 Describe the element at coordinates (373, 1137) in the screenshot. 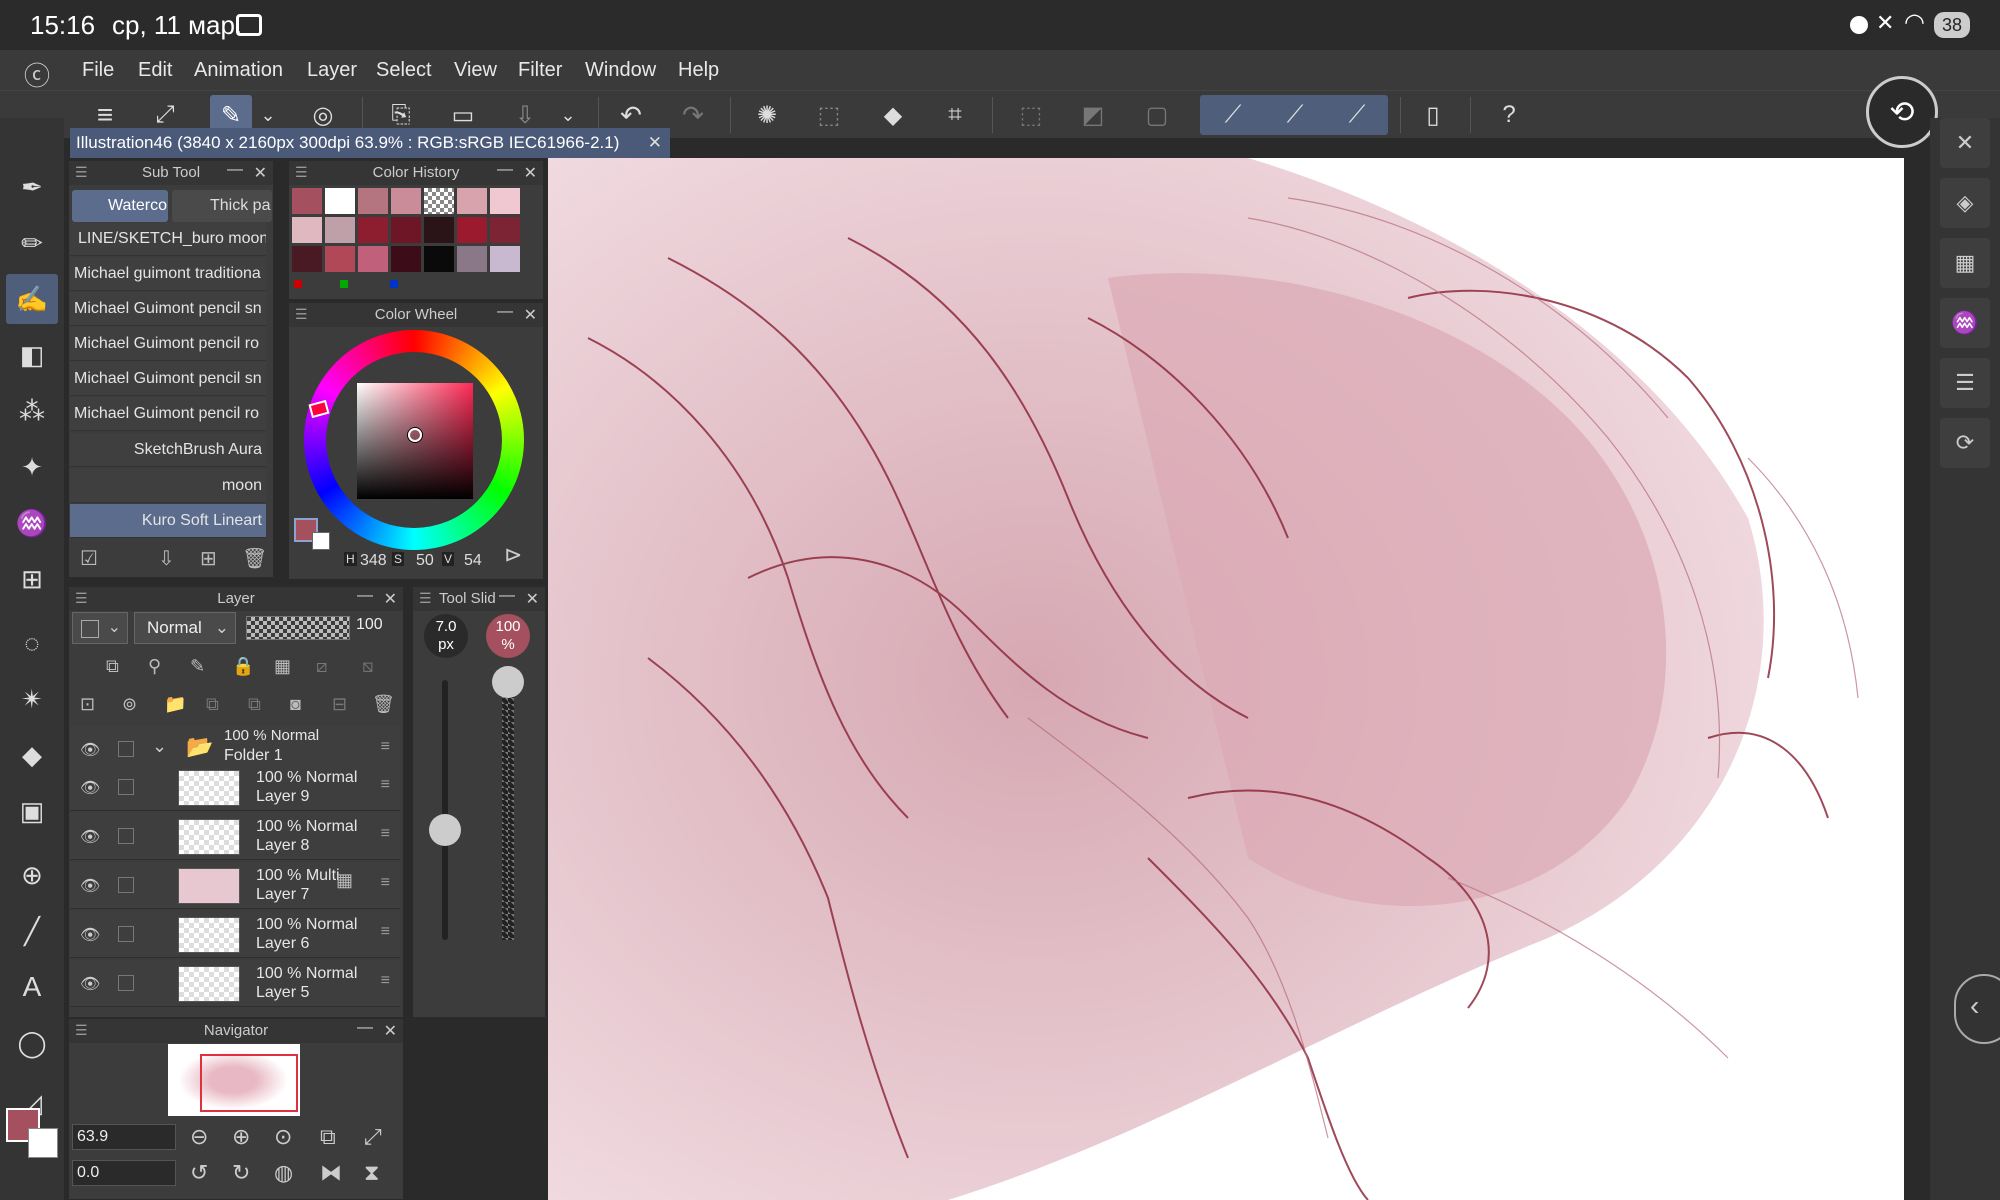

I see `fit-screen-icon: ⤢` at that location.